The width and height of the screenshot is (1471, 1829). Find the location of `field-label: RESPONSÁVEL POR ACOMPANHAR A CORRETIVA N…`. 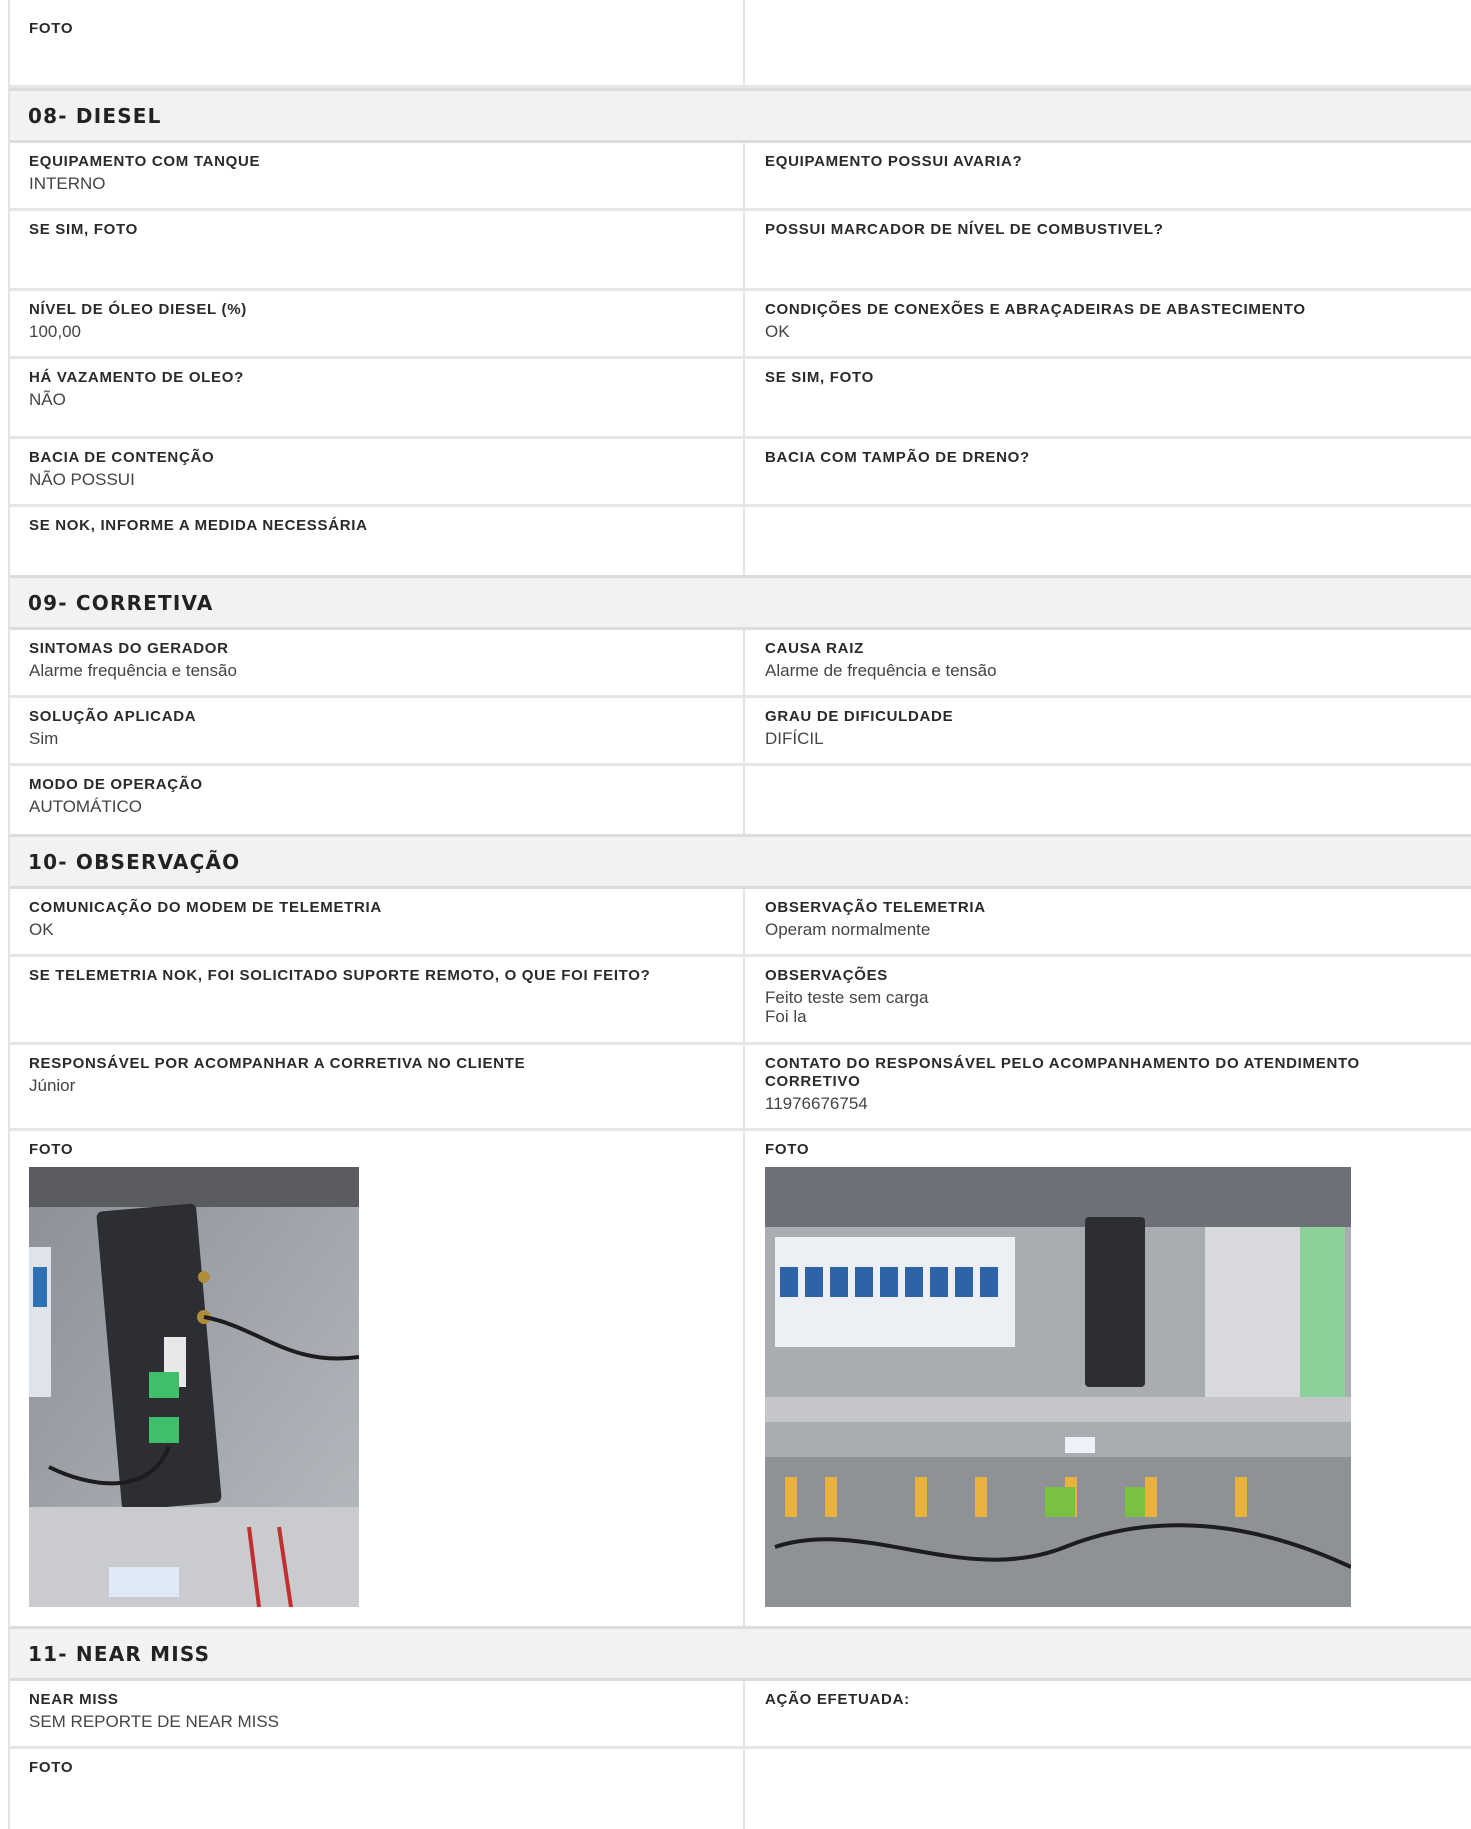

field-label: RESPONSÁVEL POR ACOMPANHAR A CORRETIVA N… is located at coordinates (277, 1063).